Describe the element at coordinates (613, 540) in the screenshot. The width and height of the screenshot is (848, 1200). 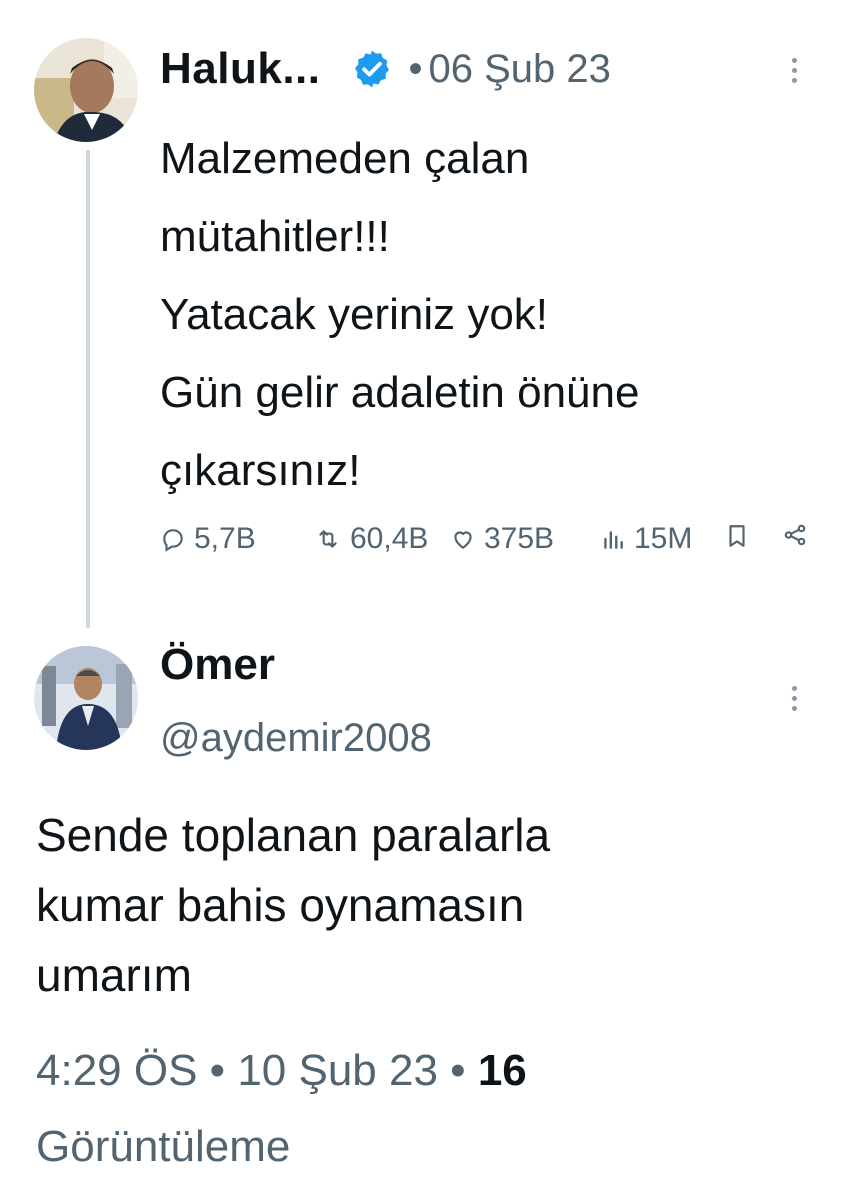
I see `views-icon` at that location.